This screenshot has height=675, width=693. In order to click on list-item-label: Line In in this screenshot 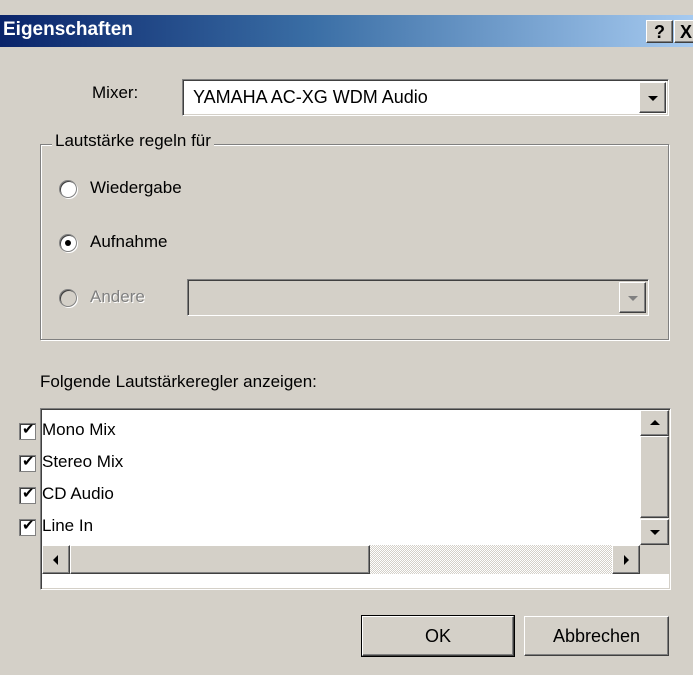, I will do `click(68, 525)`.